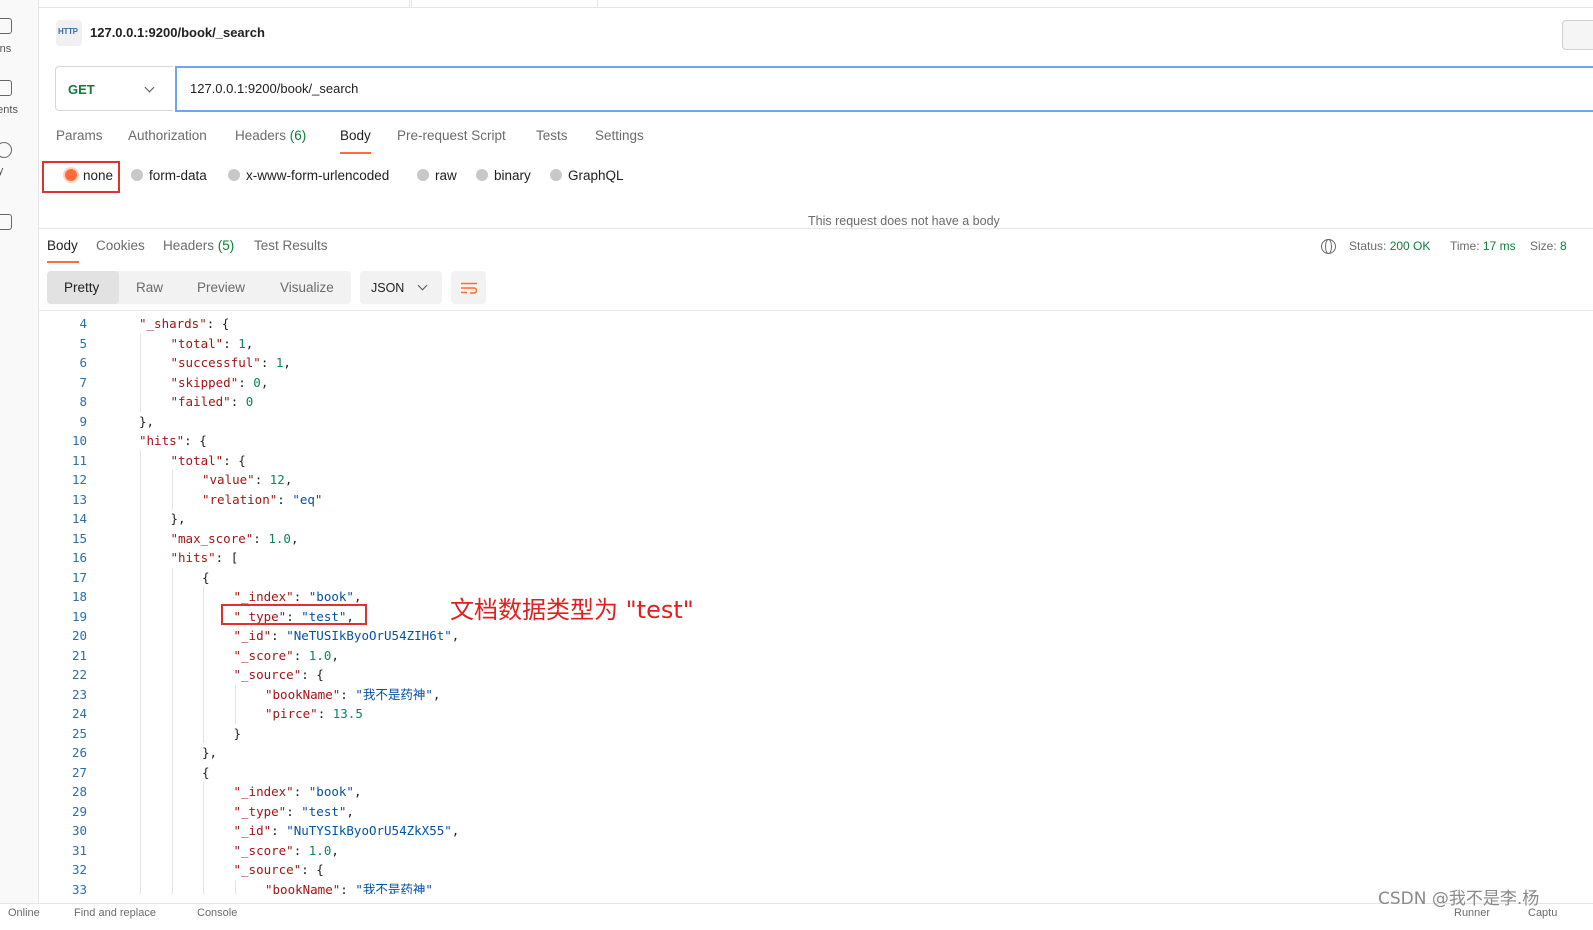 The width and height of the screenshot is (1593, 930). What do you see at coordinates (286, 655) in the screenshot?
I see `code-text: "_score": 1.0,` at bounding box center [286, 655].